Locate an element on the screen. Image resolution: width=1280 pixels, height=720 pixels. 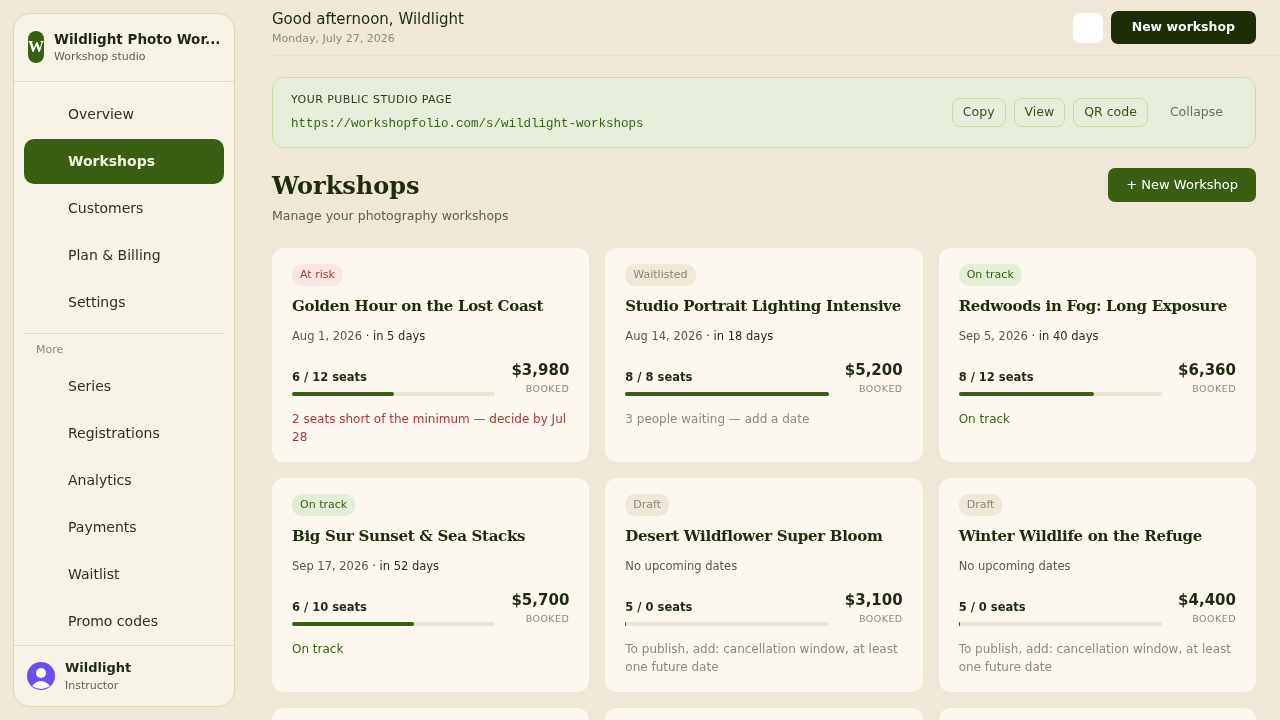
action-button: View is located at coordinates (1039, 112).